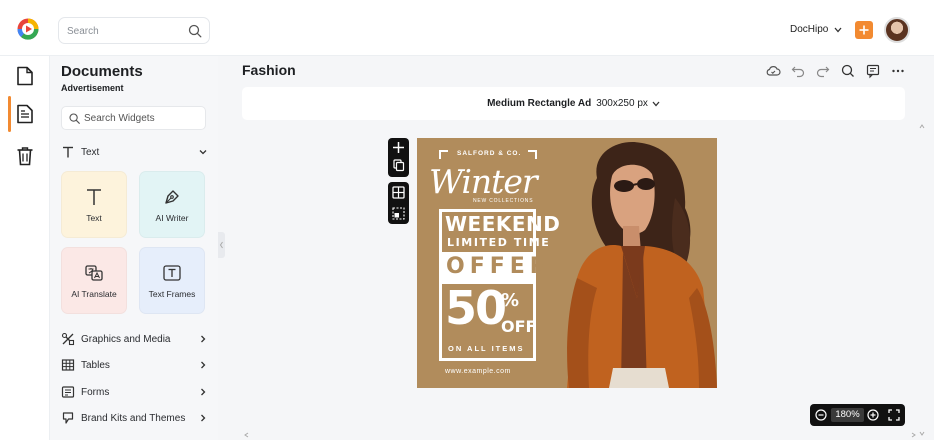  I want to click on rail-item-documents, so click(25, 76).